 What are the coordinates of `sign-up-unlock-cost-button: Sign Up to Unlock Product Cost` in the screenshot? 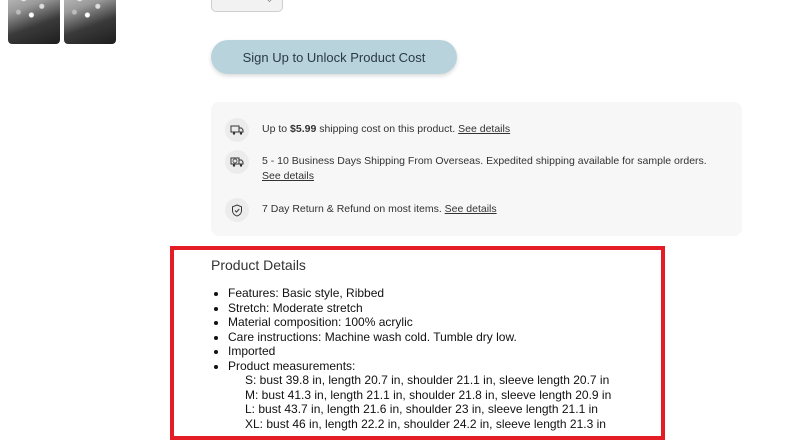 It's located at (334, 57).